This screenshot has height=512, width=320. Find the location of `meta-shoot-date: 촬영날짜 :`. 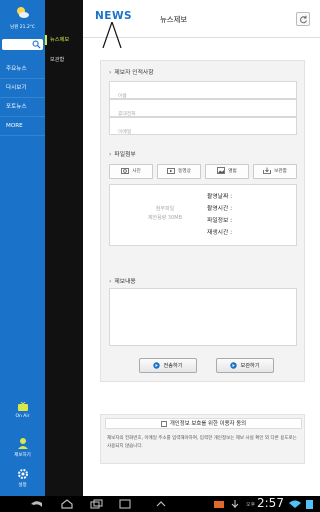

meta-shoot-date: 촬영날짜 : is located at coordinates (220, 197).